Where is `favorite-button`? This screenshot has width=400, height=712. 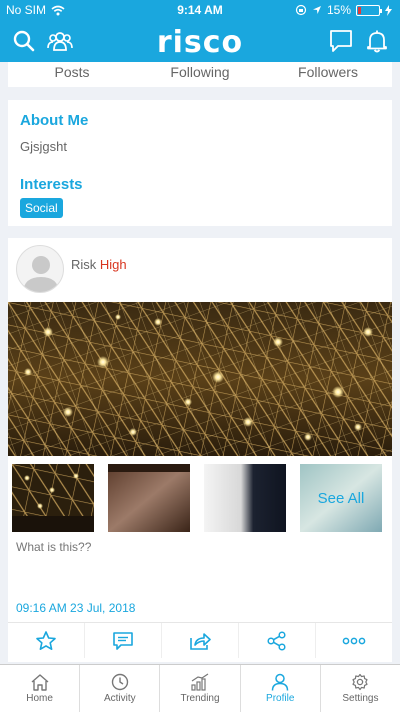 favorite-button is located at coordinates (46, 640).